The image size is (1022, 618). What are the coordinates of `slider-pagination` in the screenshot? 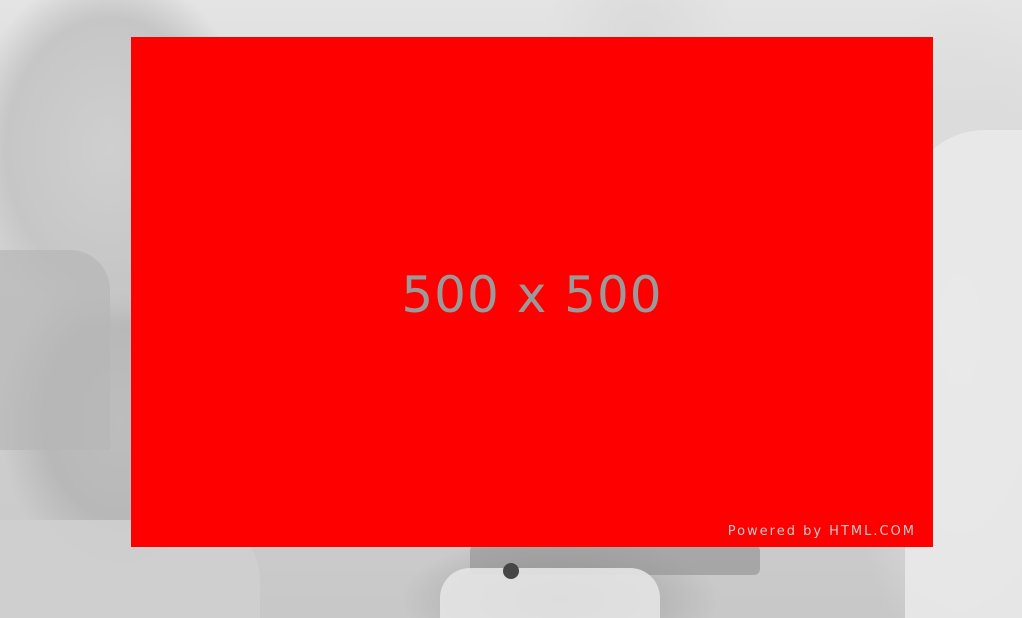 It's located at (511, 571).